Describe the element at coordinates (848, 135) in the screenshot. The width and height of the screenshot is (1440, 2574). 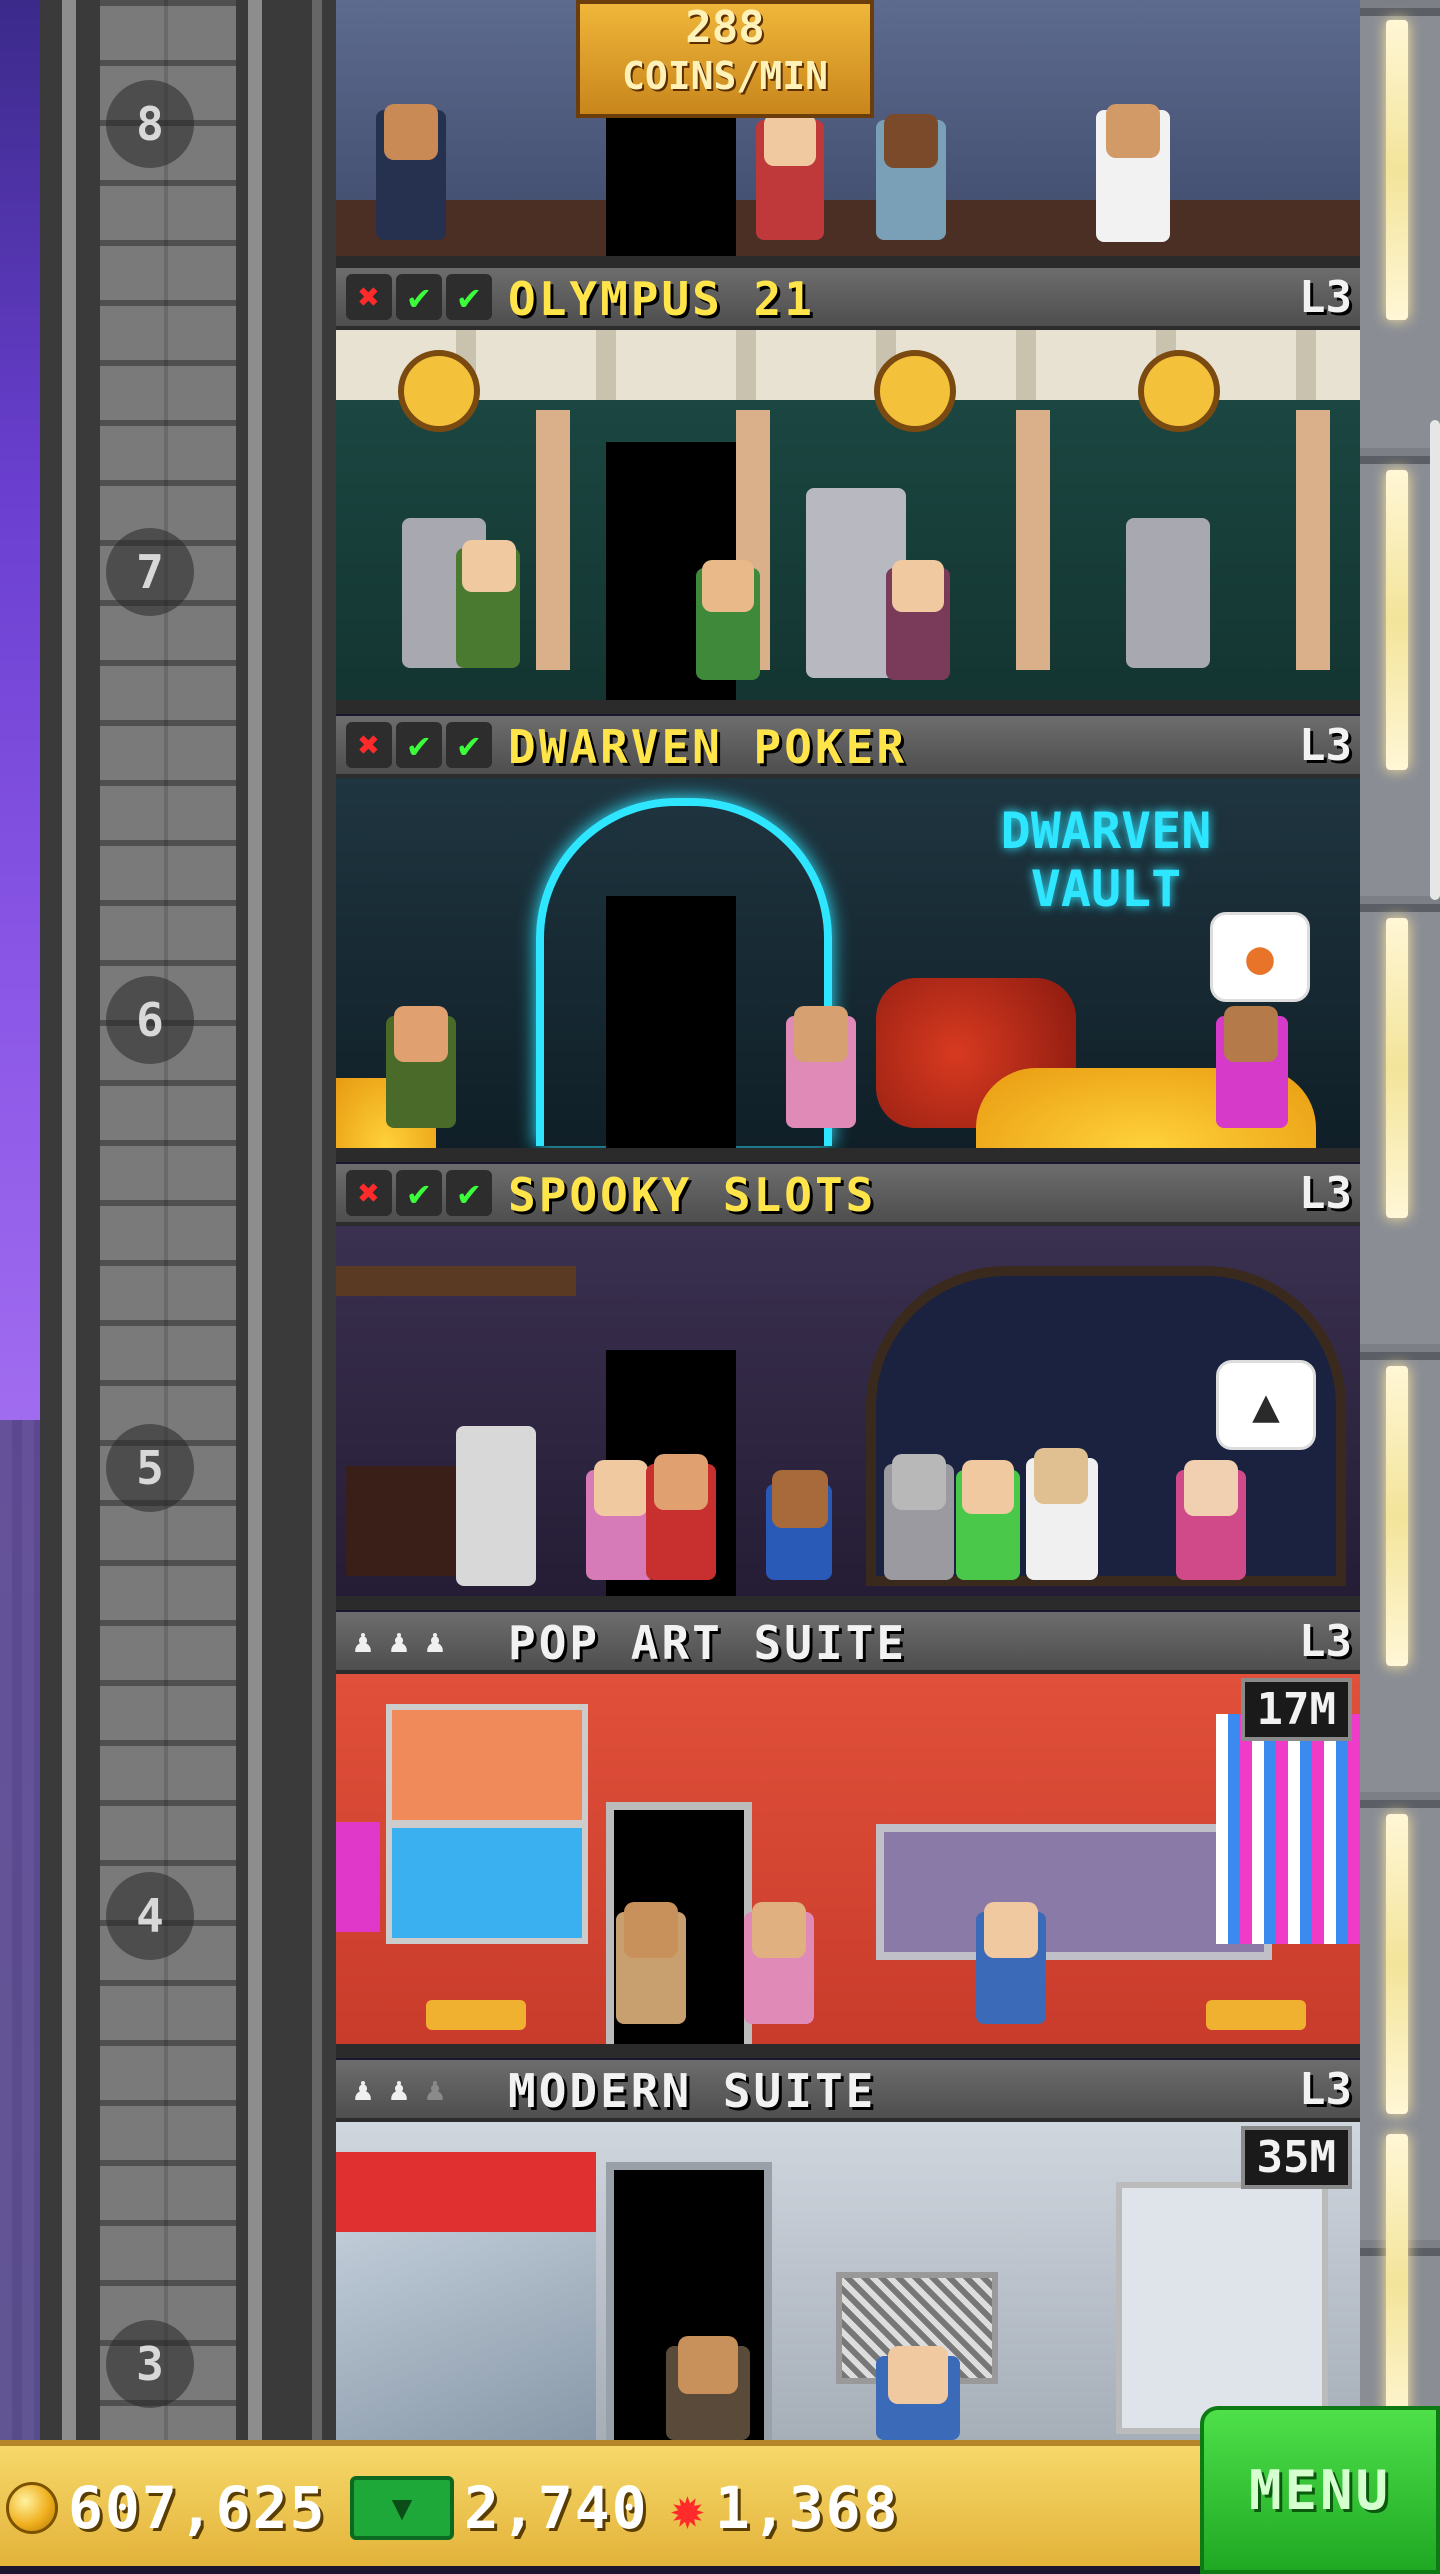
I see `floor-8-restaurant: 288 COINS/MIN` at that location.